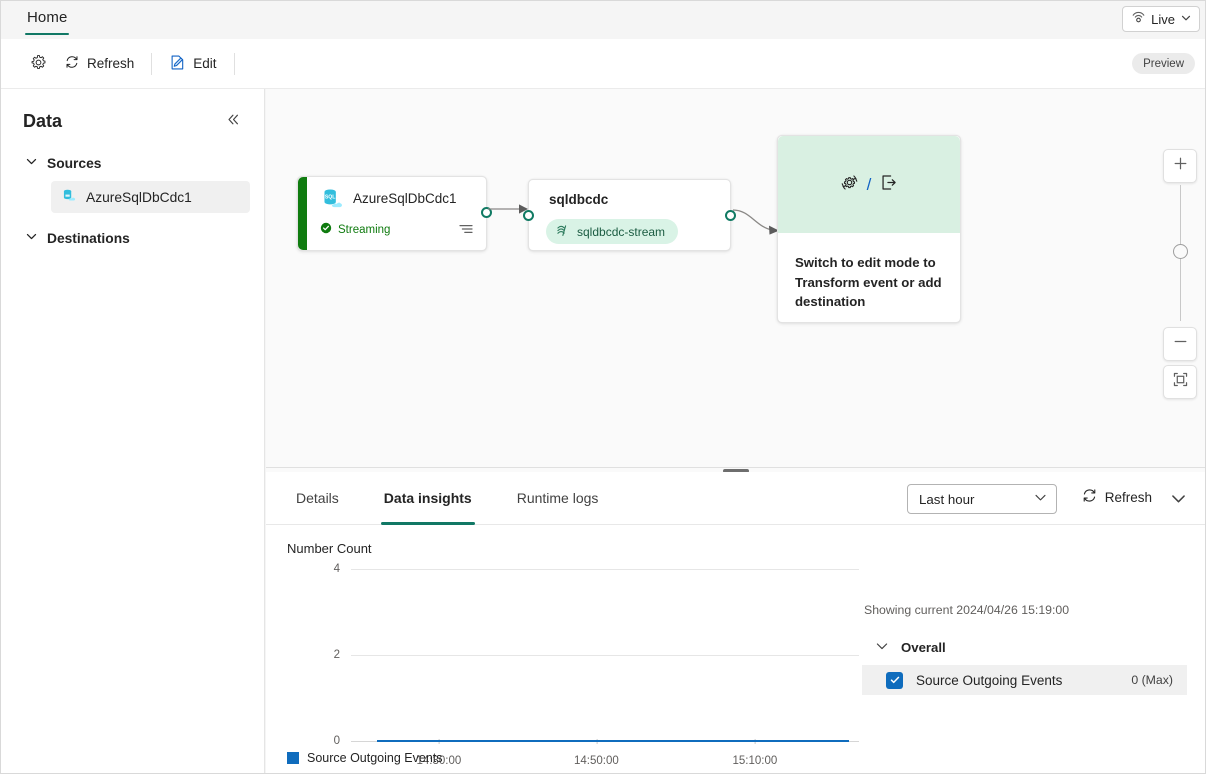 This screenshot has width=1206, height=774. What do you see at coordinates (596, 753) in the screenshot?
I see `chart-x-tick-label: 14:50:00` at bounding box center [596, 753].